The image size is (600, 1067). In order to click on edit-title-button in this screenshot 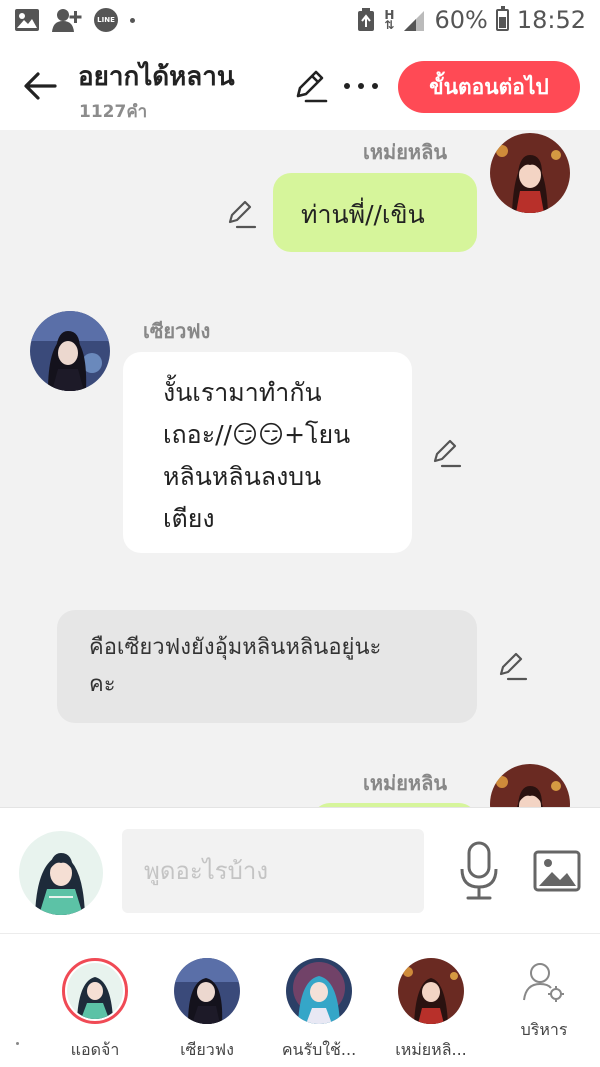, I will do `click(310, 86)`.